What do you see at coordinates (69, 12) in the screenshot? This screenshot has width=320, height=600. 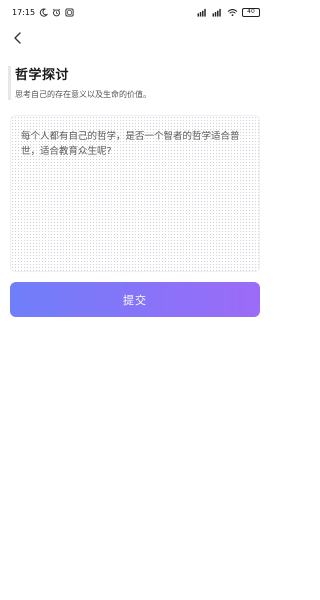 I see `photo-app-icon` at bounding box center [69, 12].